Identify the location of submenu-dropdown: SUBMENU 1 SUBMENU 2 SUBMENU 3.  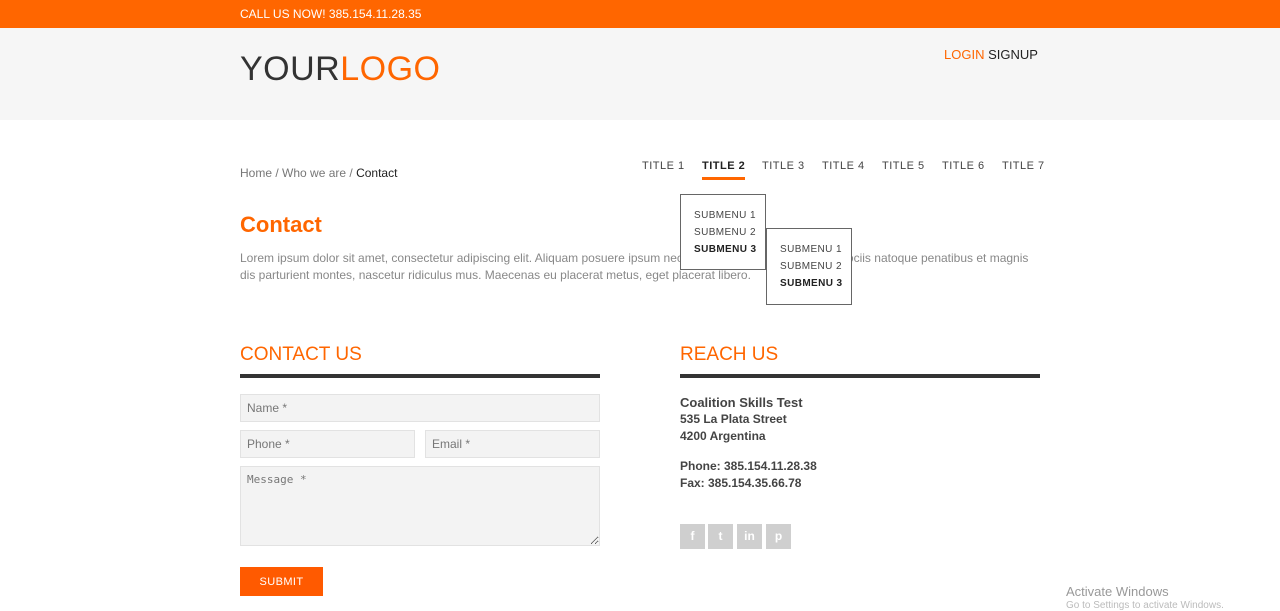
(723, 232).